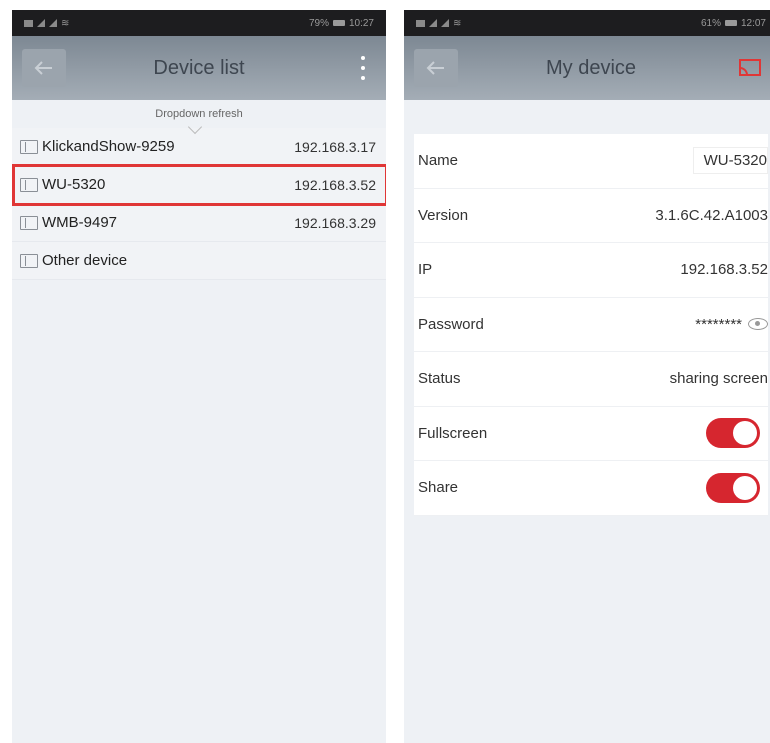 The image size is (770, 743). Describe the element at coordinates (199, 147) in the screenshot. I see `device-item-klickandshow: KlickandShow-9259 192.168.3.17` at that location.